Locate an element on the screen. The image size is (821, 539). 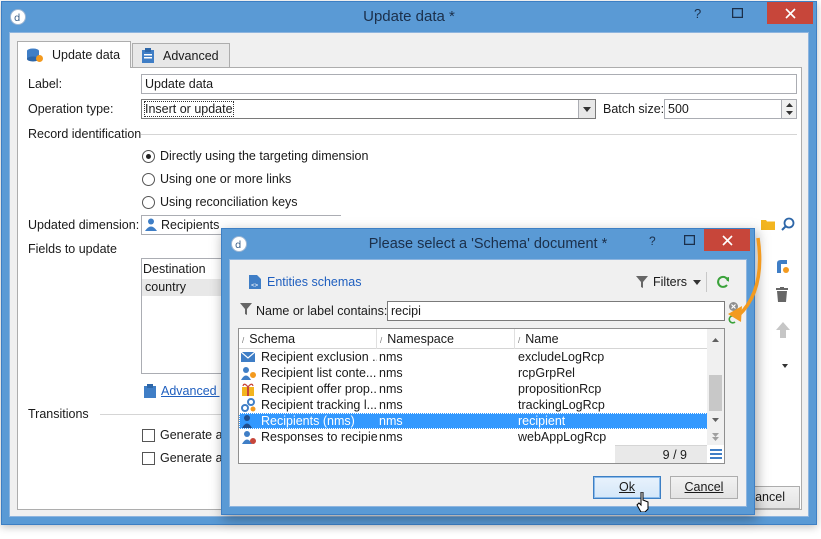
cell-name: propositionRcp is located at coordinates (560, 389).